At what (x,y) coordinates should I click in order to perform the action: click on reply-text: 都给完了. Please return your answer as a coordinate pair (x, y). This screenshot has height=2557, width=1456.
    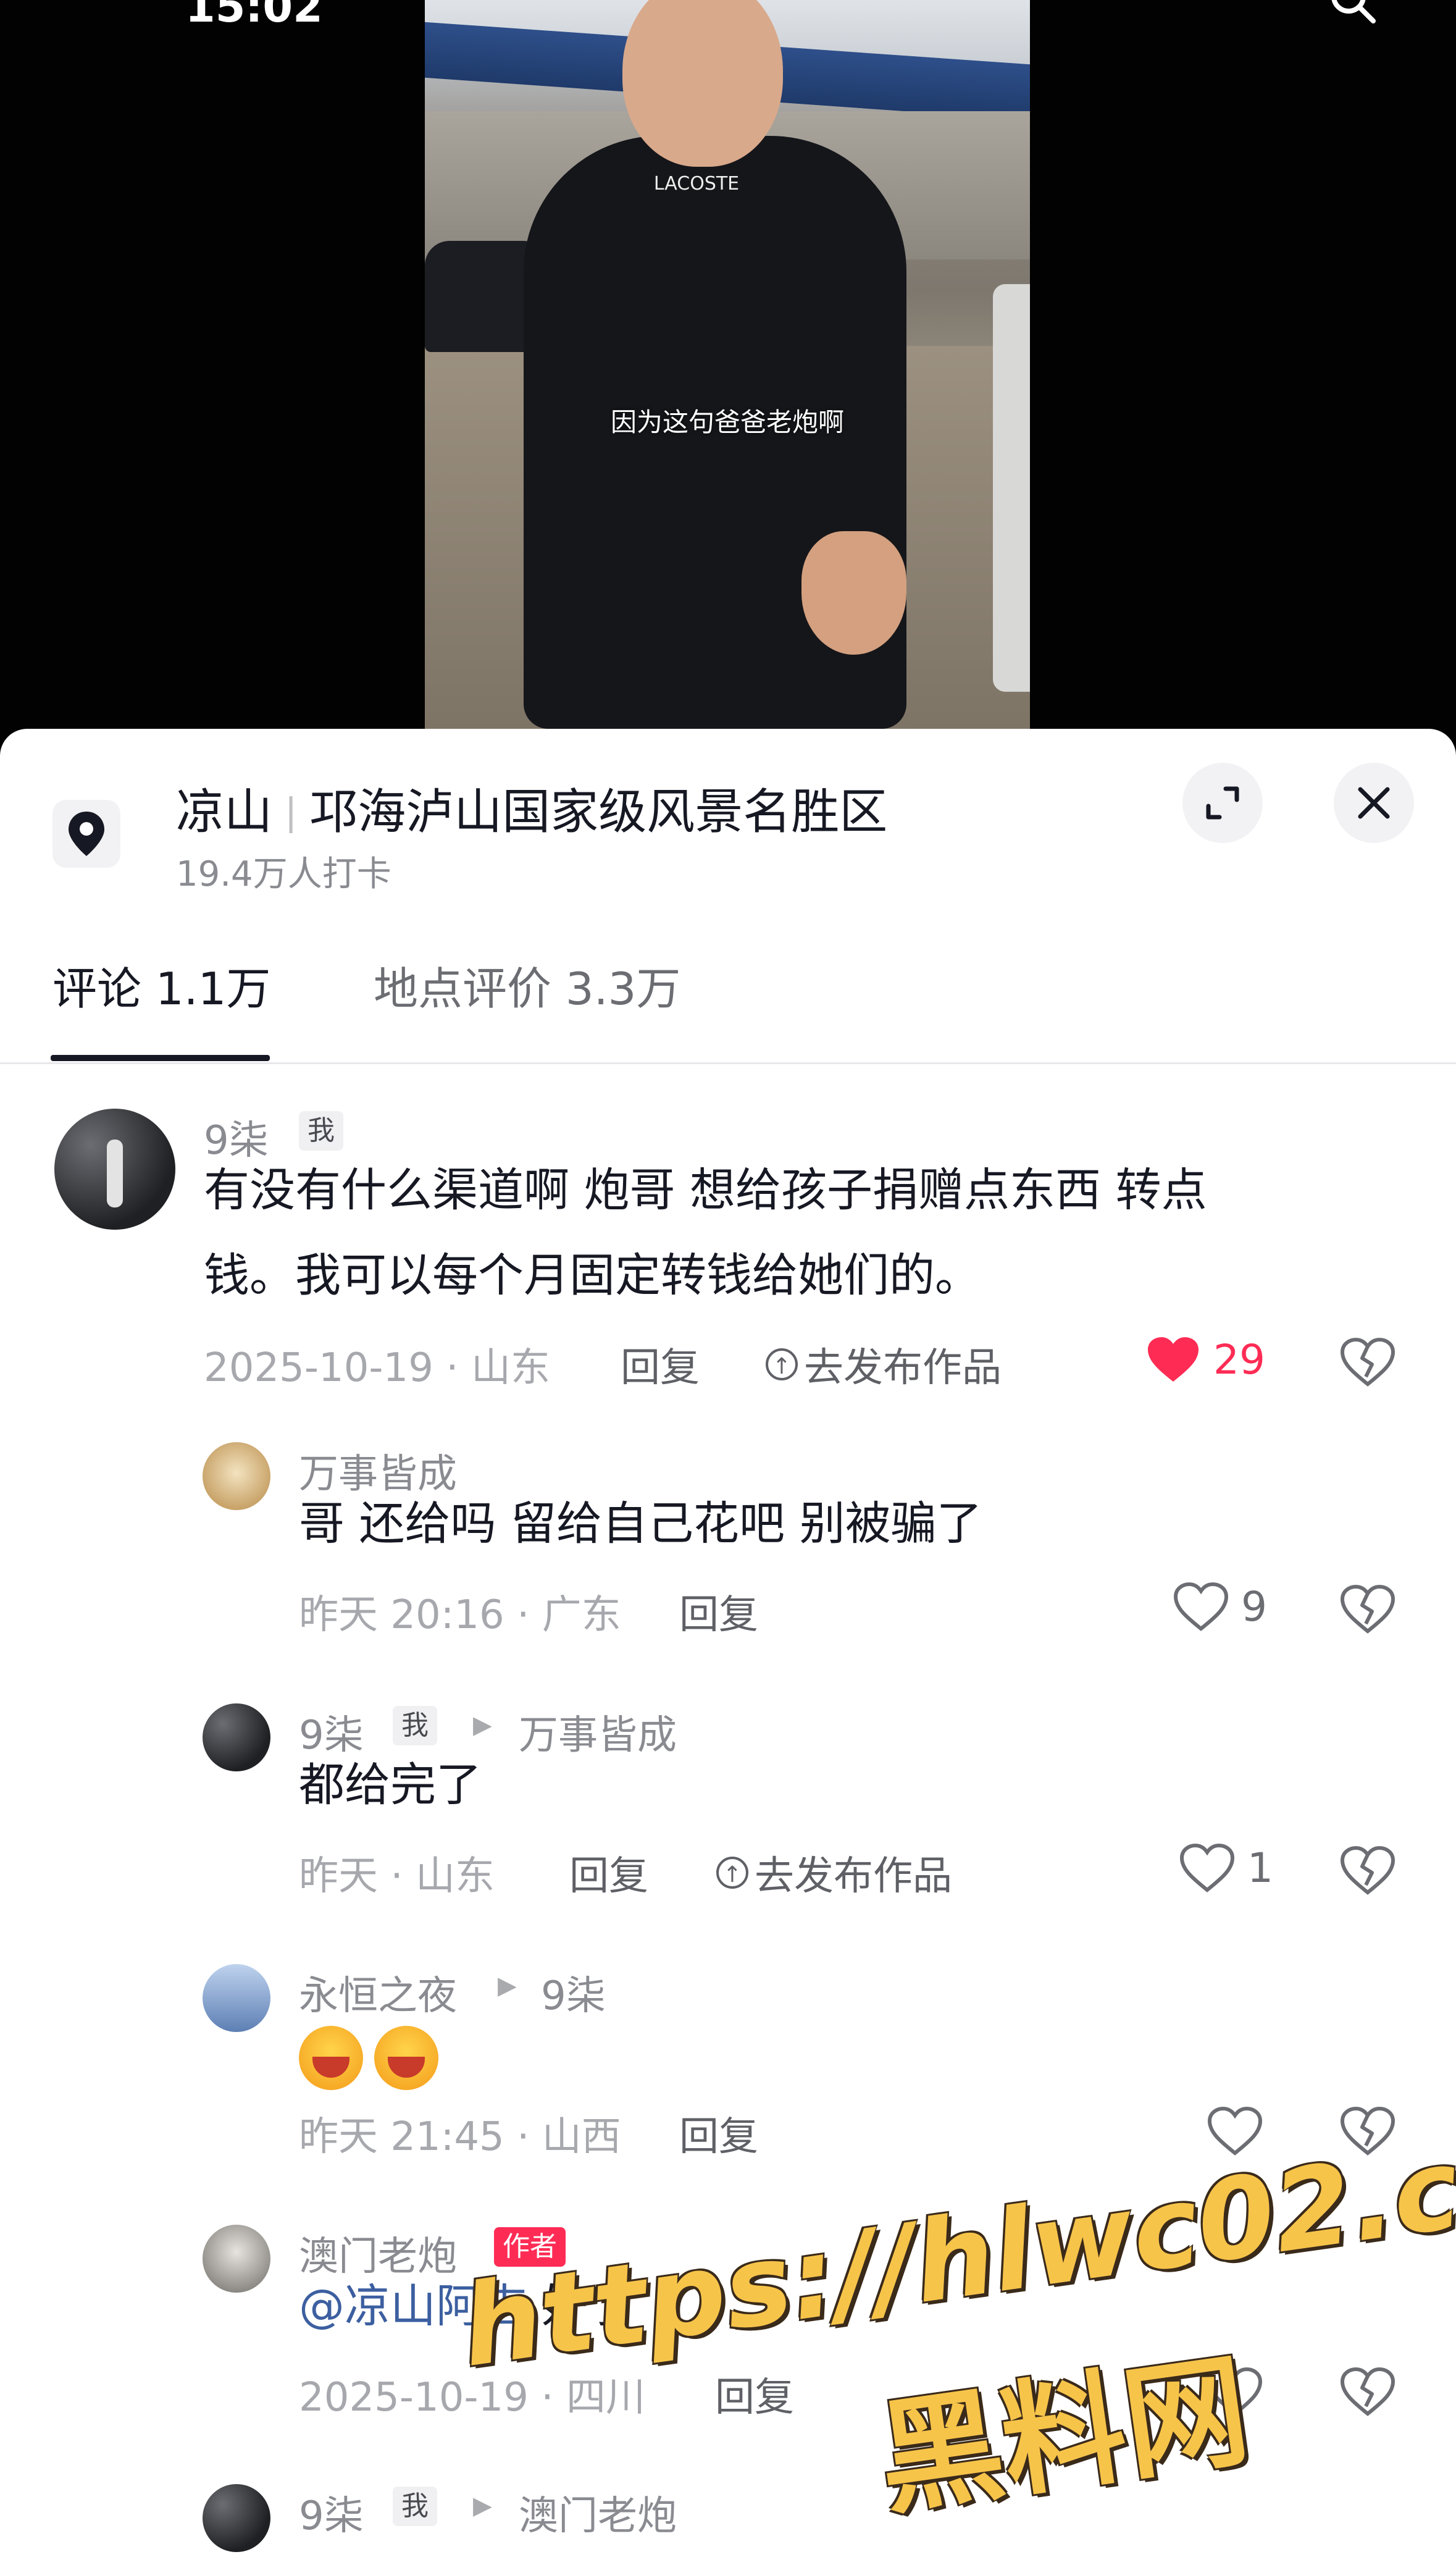
    Looking at the image, I should click on (390, 1785).